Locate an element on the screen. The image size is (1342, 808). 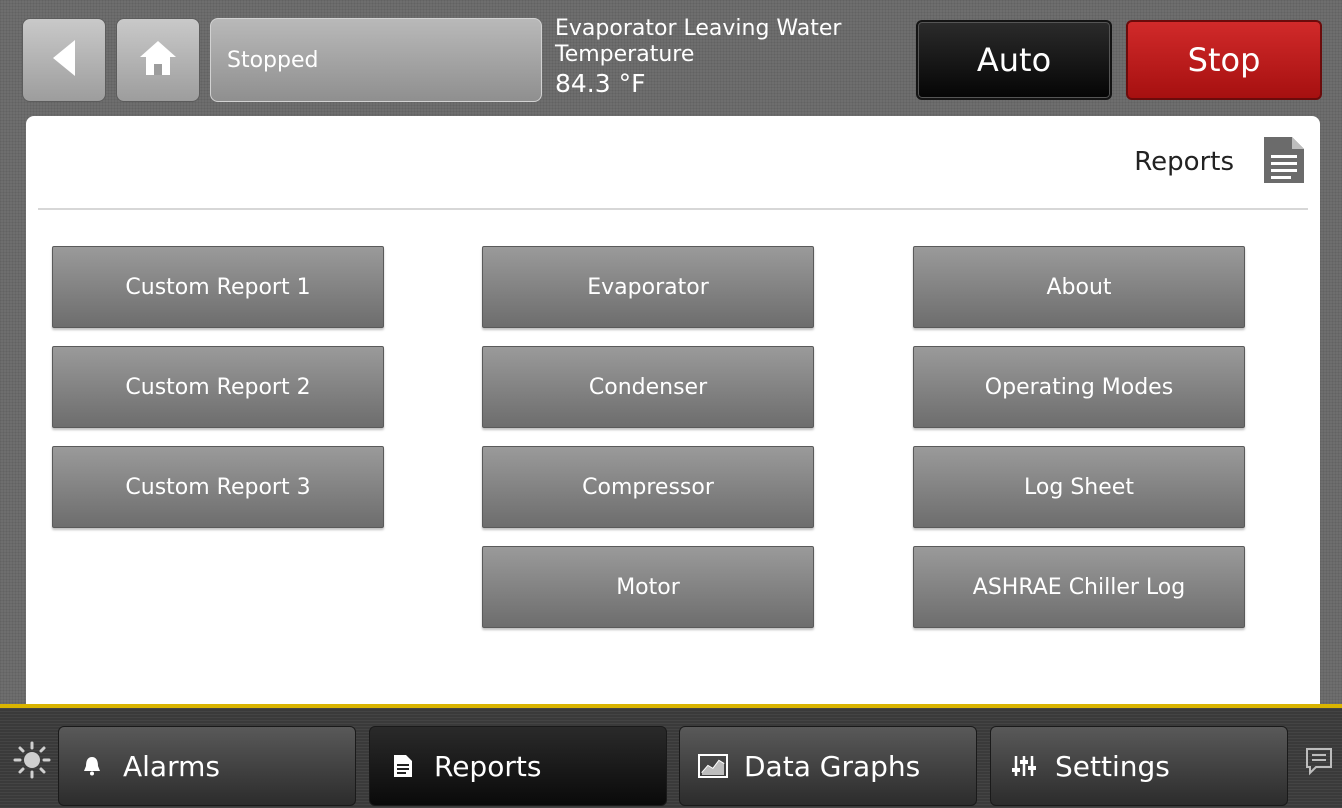
back-button is located at coordinates (64, 60).